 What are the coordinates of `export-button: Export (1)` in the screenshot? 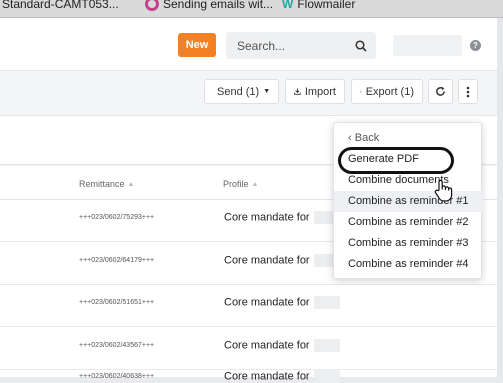 It's located at (387, 91).